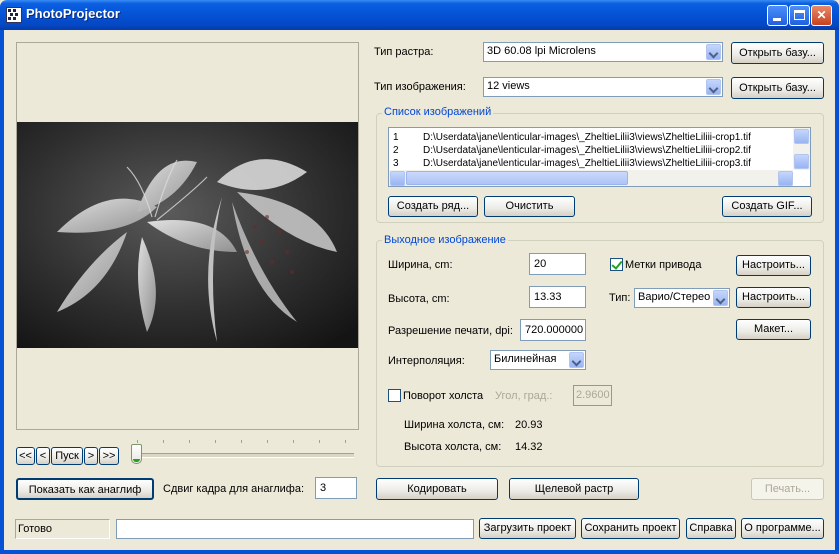  What do you see at coordinates (508, 86) in the screenshot?
I see `image-type-value: 12 views` at bounding box center [508, 86].